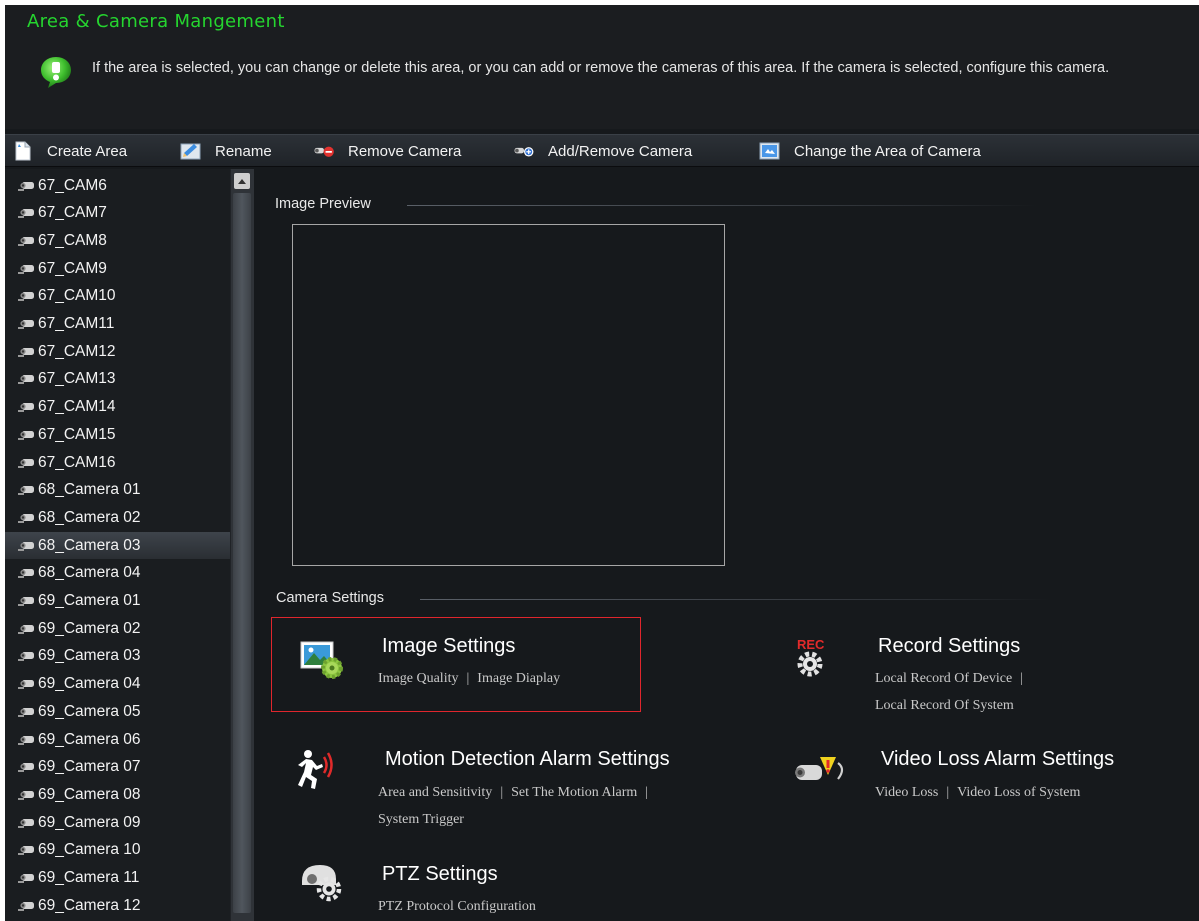 This screenshot has height=921, width=1199. Describe the element at coordinates (72, 185) in the screenshot. I see `tree-item-label: 67_CAM6` at that location.